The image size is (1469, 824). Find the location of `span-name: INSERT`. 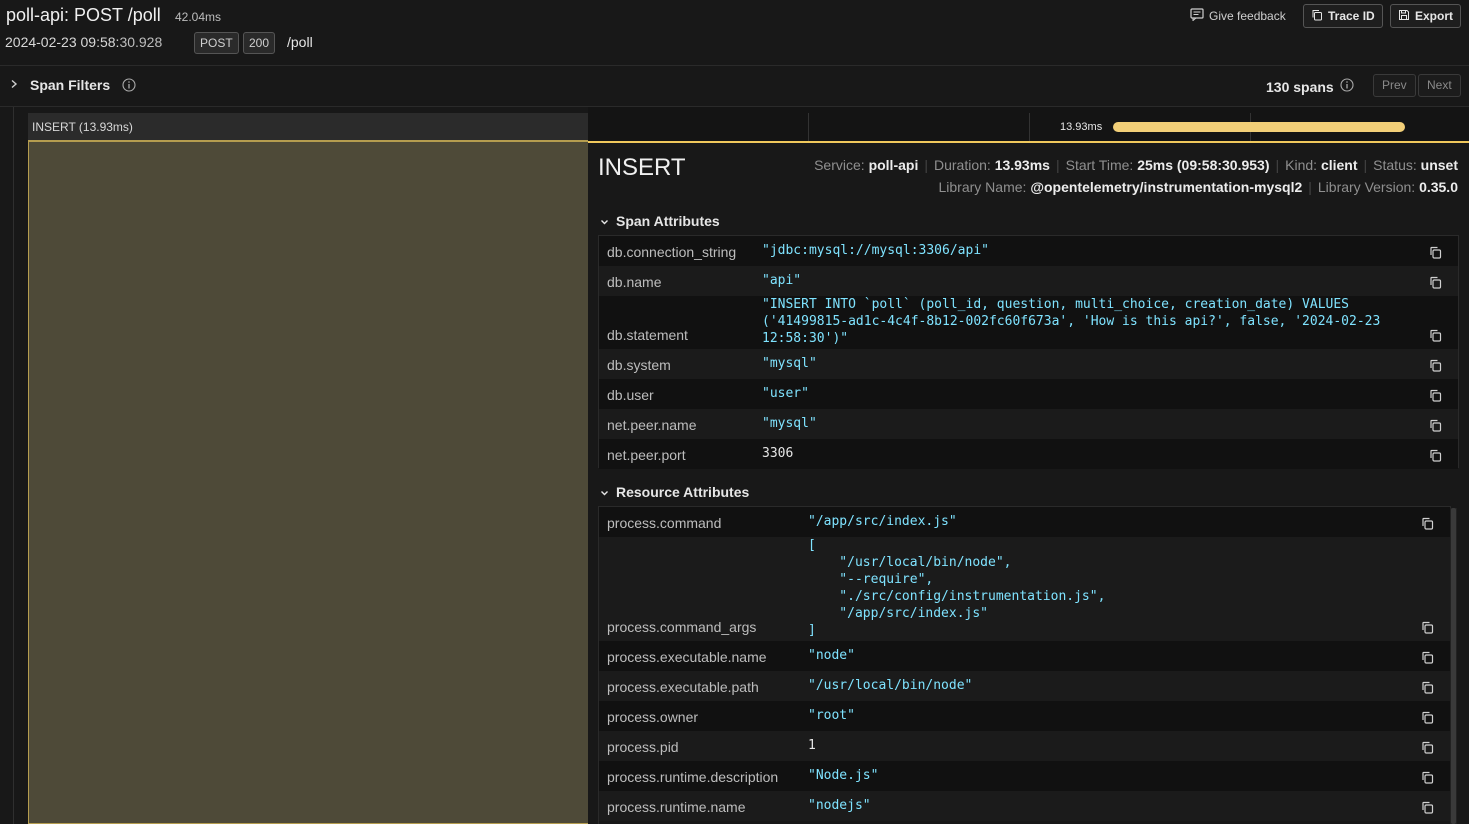

span-name: INSERT is located at coordinates (642, 167).